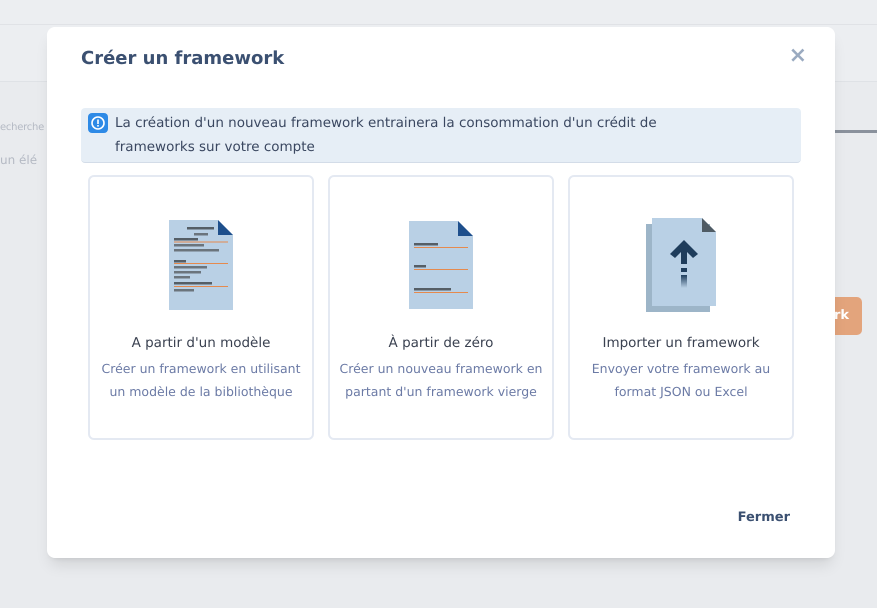 This screenshot has width=877, height=608. Describe the element at coordinates (681, 381) in the screenshot. I see `option-description: Envoyer votre framework au format JSON ou Excel` at that location.